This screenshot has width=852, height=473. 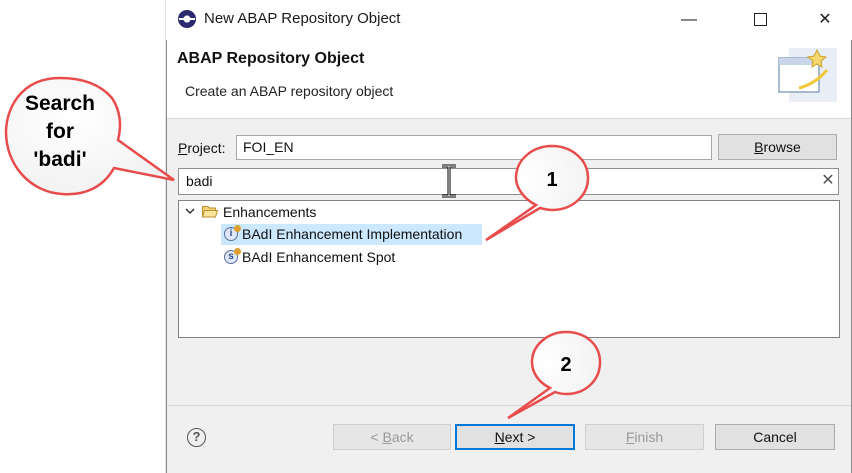 I want to click on search-callout: Search for 'badi', so click(x=89, y=136).